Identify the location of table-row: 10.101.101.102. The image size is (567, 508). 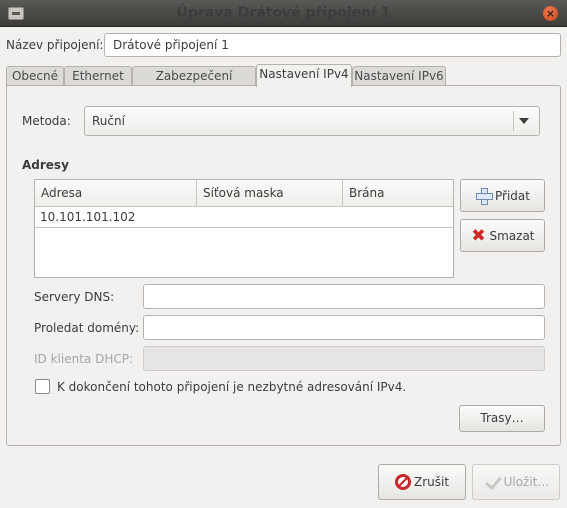
(244, 217).